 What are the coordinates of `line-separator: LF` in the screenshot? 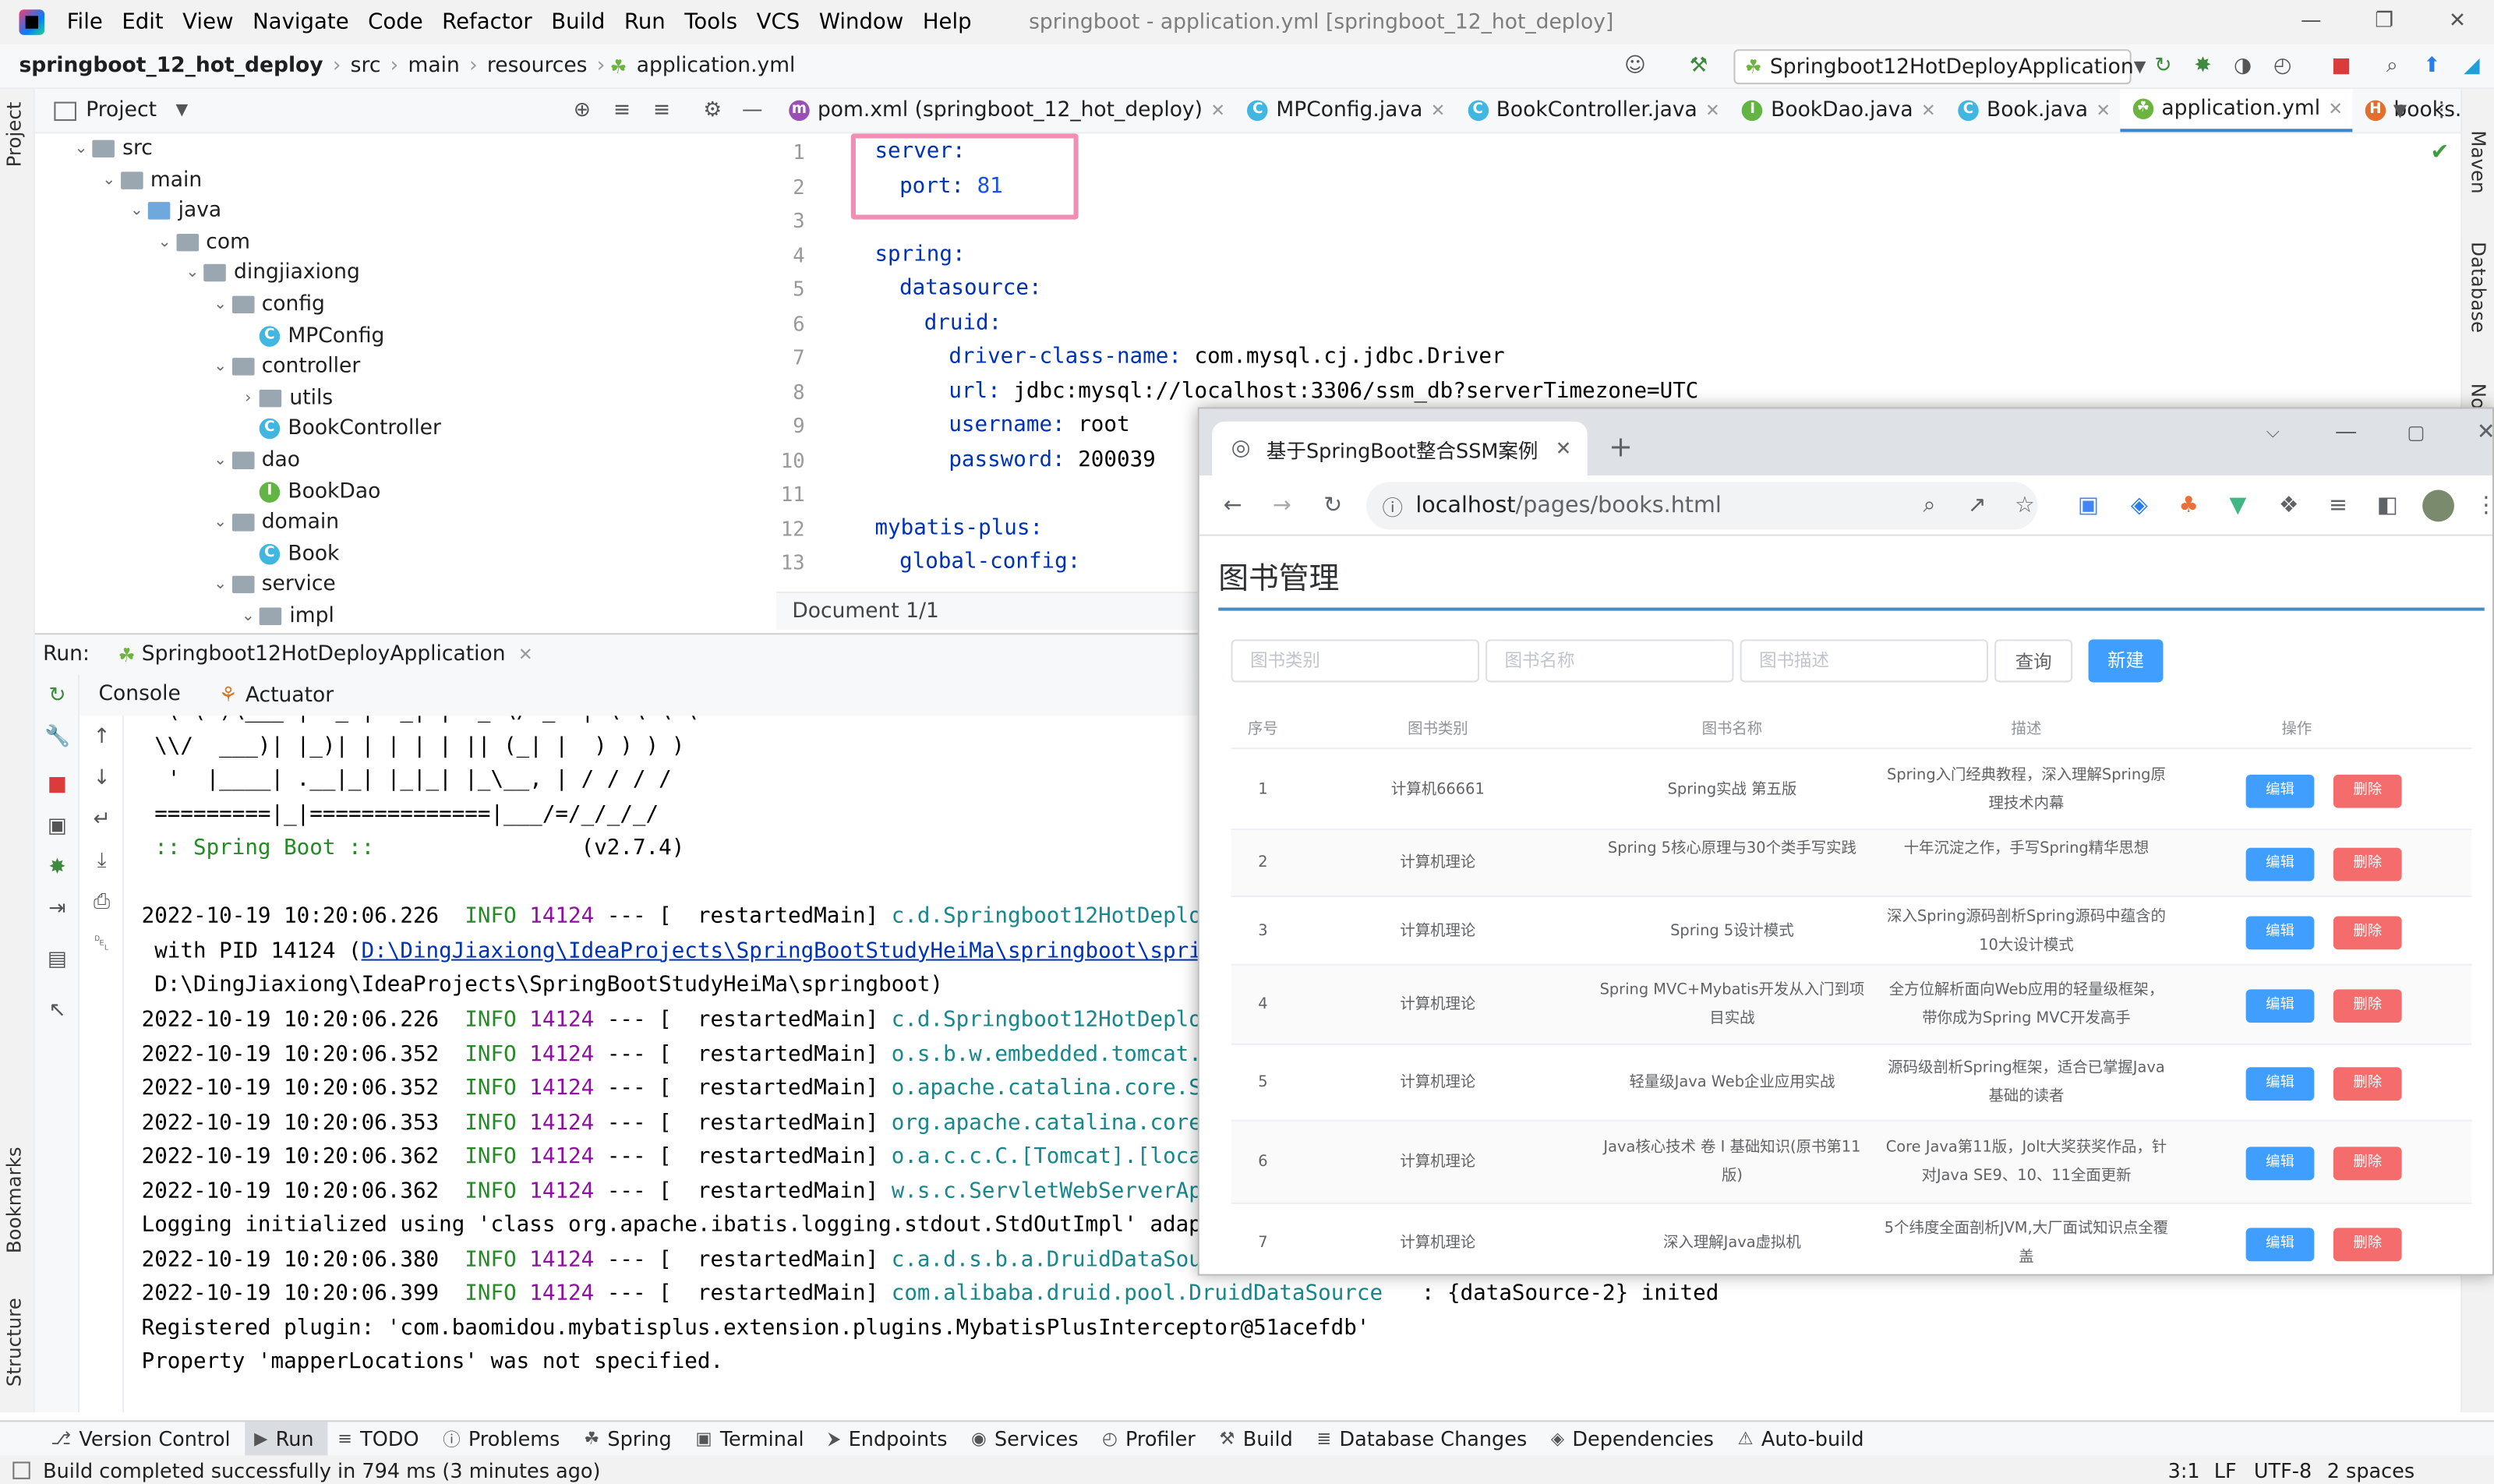 It's located at (2225, 1470).